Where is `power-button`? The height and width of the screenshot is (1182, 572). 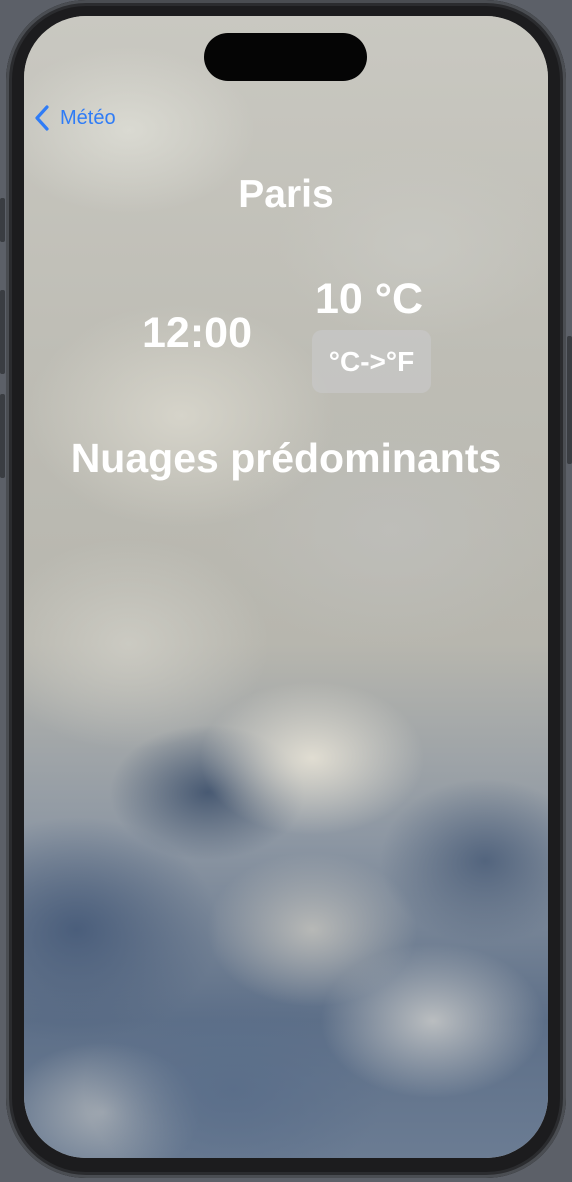
power-button is located at coordinates (569, 400).